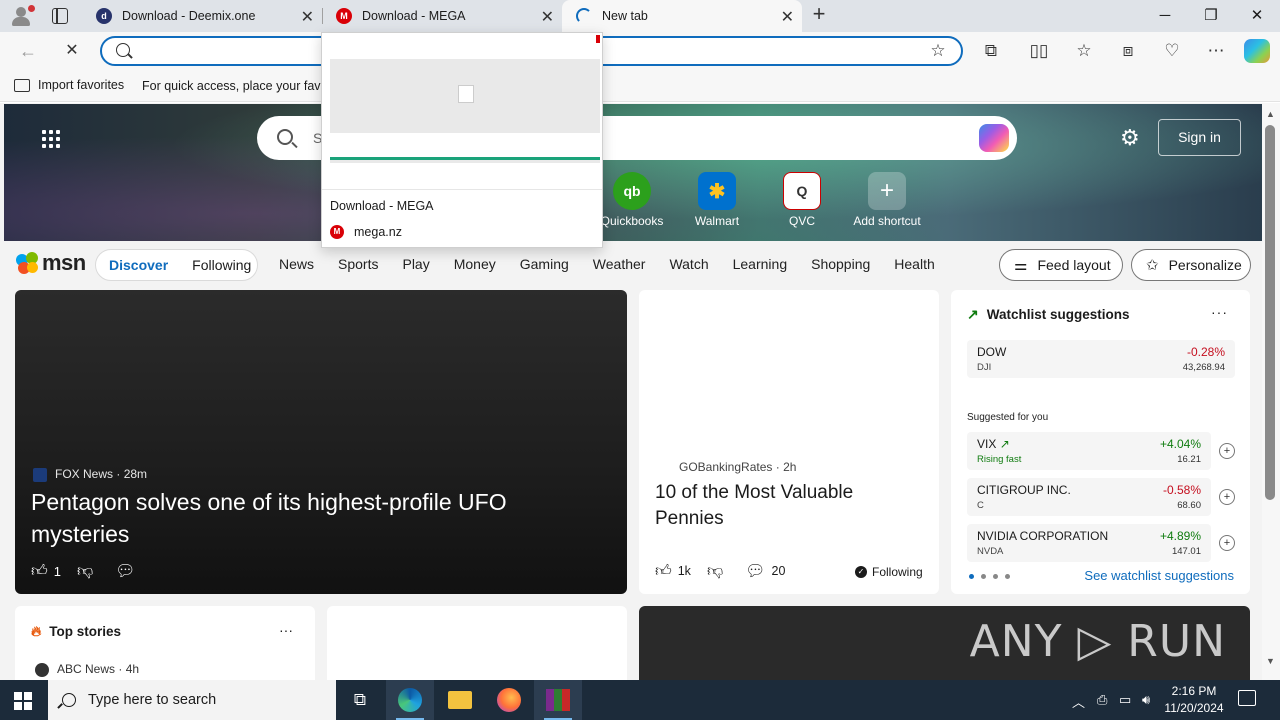  What do you see at coordinates (462, 189) in the screenshot?
I see `divider` at bounding box center [462, 189].